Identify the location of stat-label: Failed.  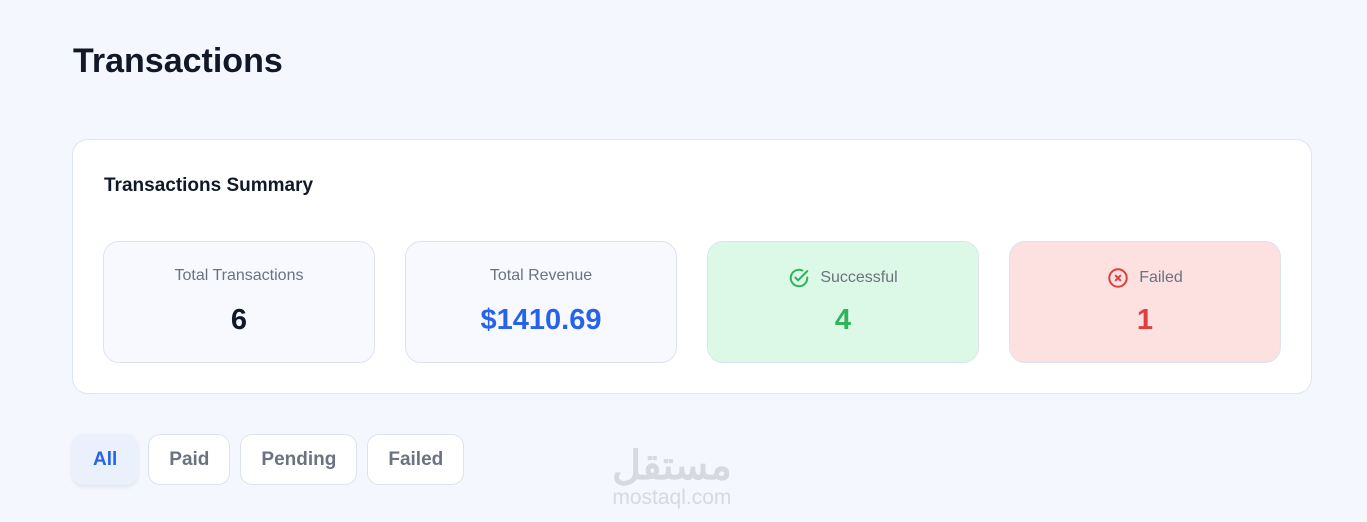
(1161, 277).